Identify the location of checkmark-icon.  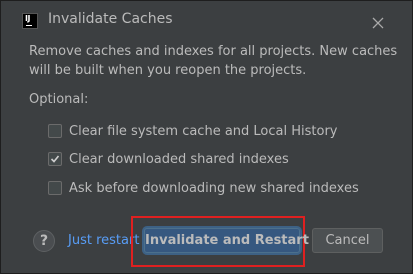
(55, 159).